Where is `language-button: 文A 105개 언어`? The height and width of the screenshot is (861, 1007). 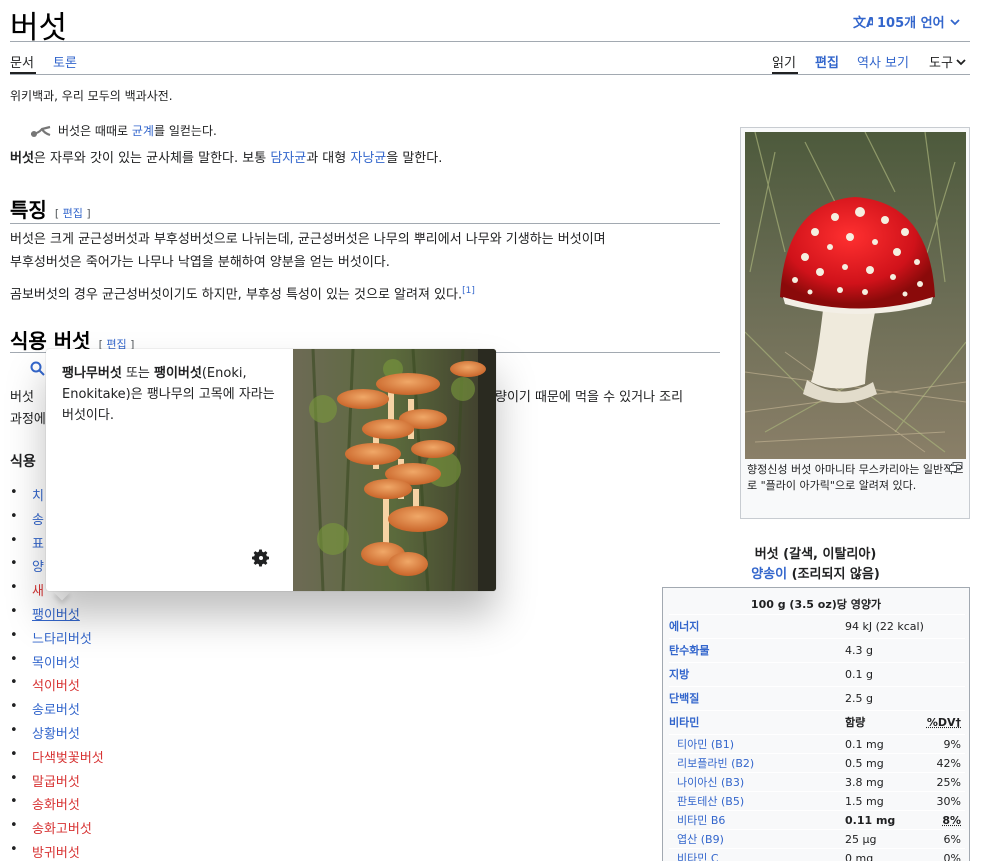
language-button: 文A 105개 언어 is located at coordinates (907, 21).